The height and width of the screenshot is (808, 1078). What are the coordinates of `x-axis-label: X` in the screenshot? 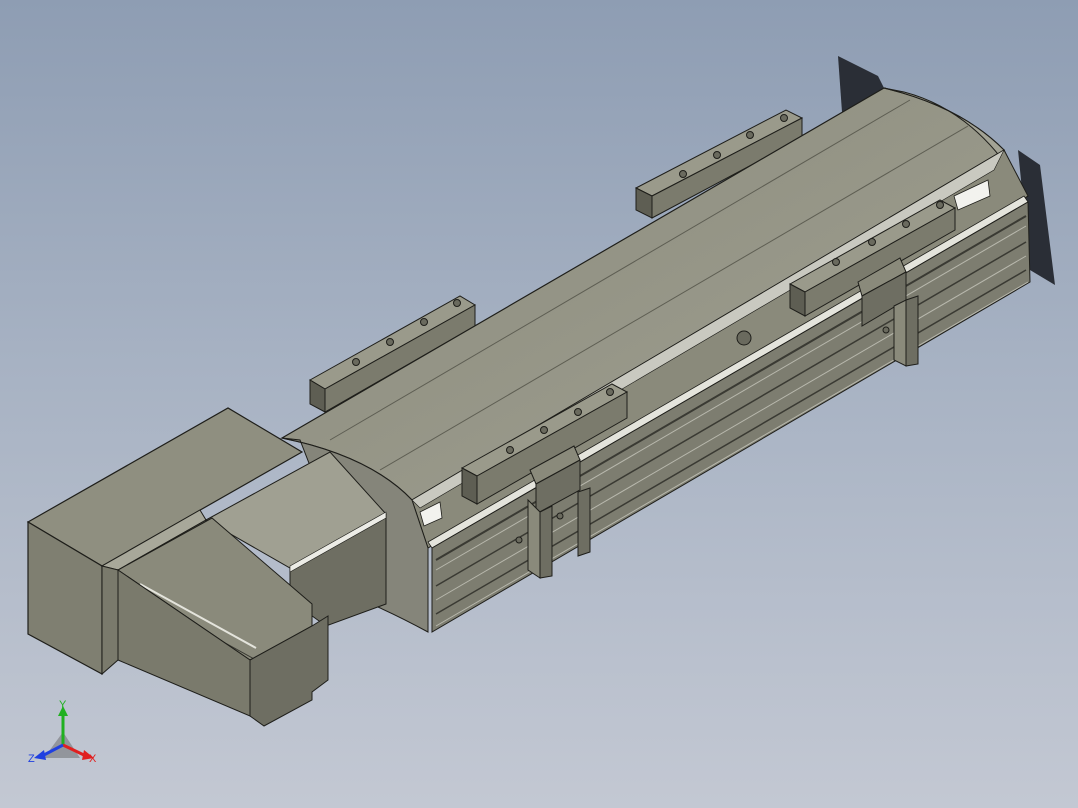 It's located at (93, 759).